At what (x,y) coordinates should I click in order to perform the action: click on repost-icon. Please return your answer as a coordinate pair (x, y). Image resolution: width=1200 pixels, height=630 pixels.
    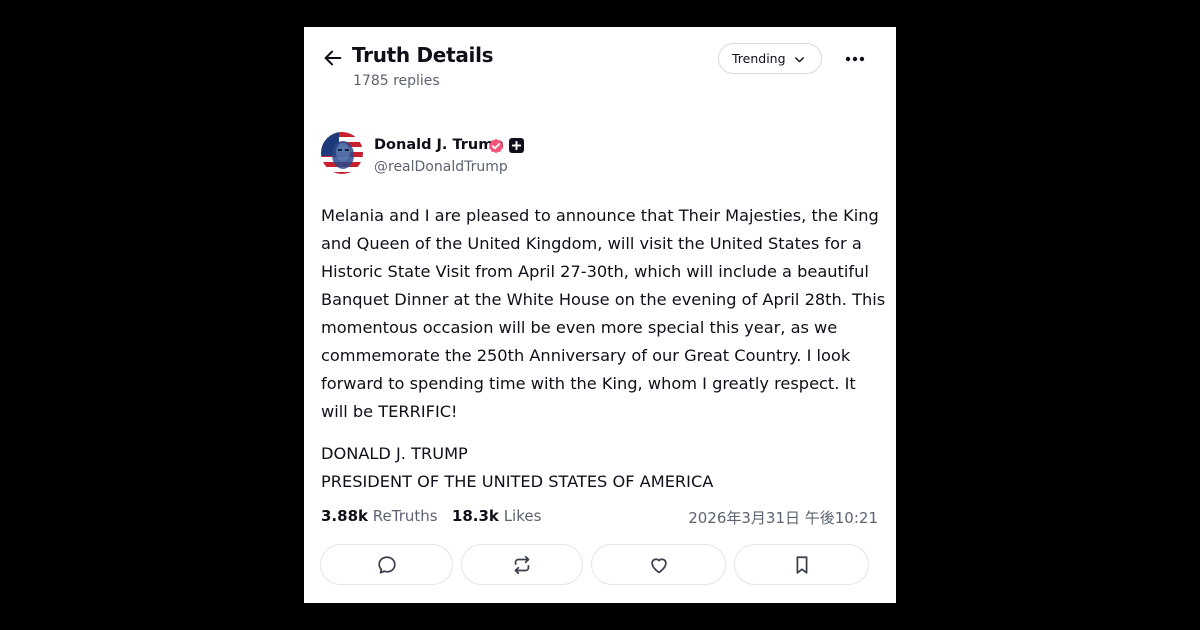
    Looking at the image, I should click on (522, 564).